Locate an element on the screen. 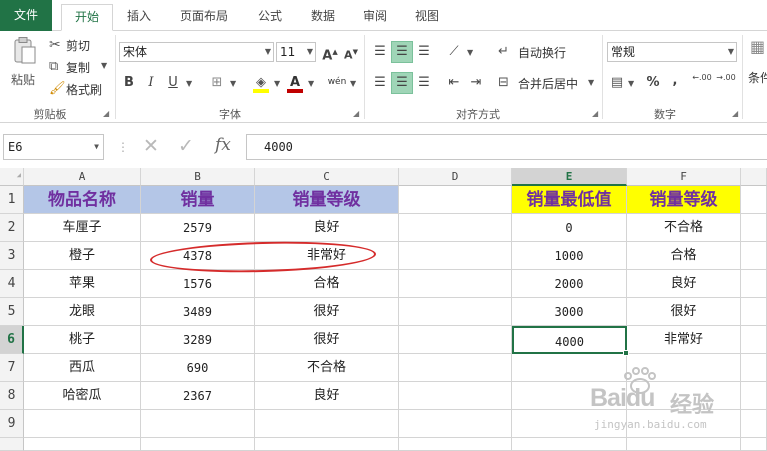  accounting-dropdown-icon: ▼ is located at coordinates (631, 84).